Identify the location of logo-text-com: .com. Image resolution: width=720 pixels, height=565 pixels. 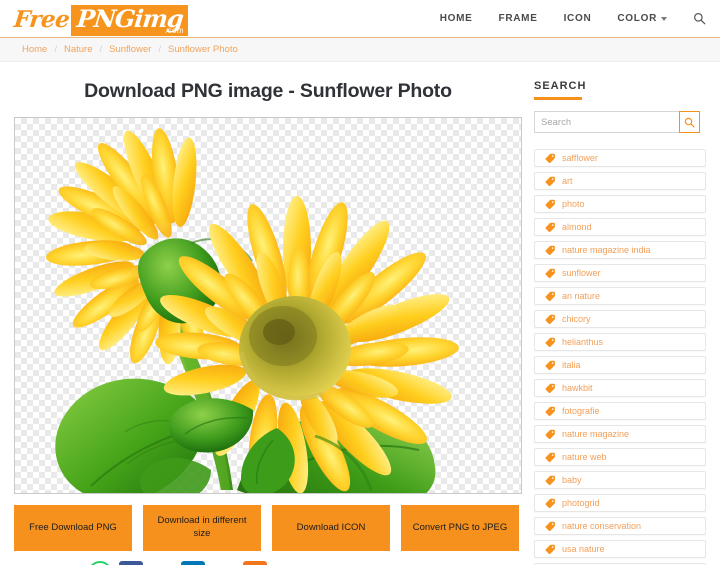
(174, 30).